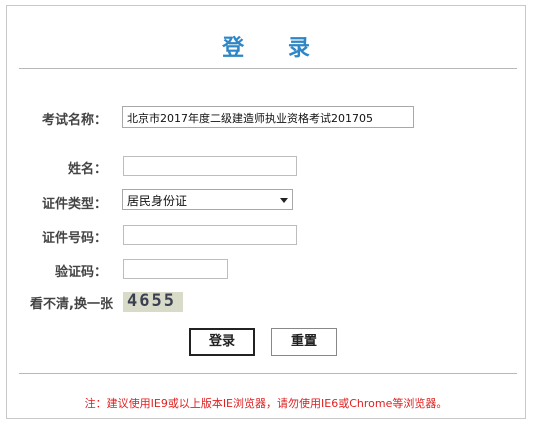 The height and width of the screenshot is (426, 534). Describe the element at coordinates (268, 117) in the screenshot. I see `exam-name-field: 北京市2017年度二级建造师执业资格考试201705` at that location.